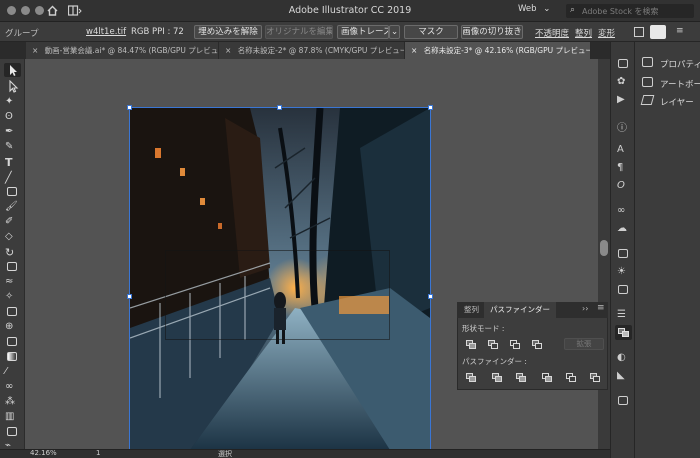 The image size is (700, 458). Describe the element at coordinates (498, 50) in the screenshot. I see `tab-document-3: × 名称未設定-3* @ 42.16% (RGB/GPU プレビュー)` at that location.